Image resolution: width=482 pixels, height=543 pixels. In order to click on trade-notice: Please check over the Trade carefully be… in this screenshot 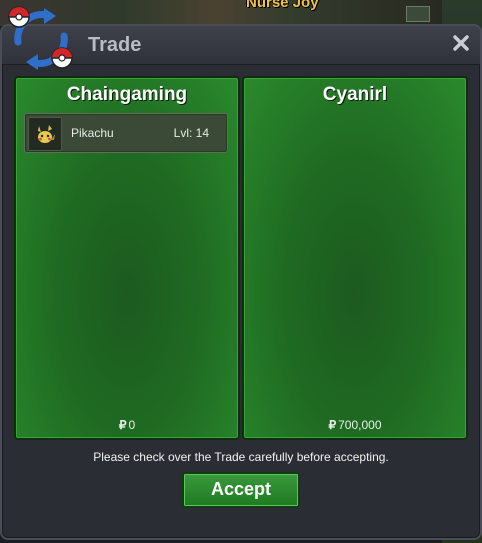, I will do `click(241, 457)`.